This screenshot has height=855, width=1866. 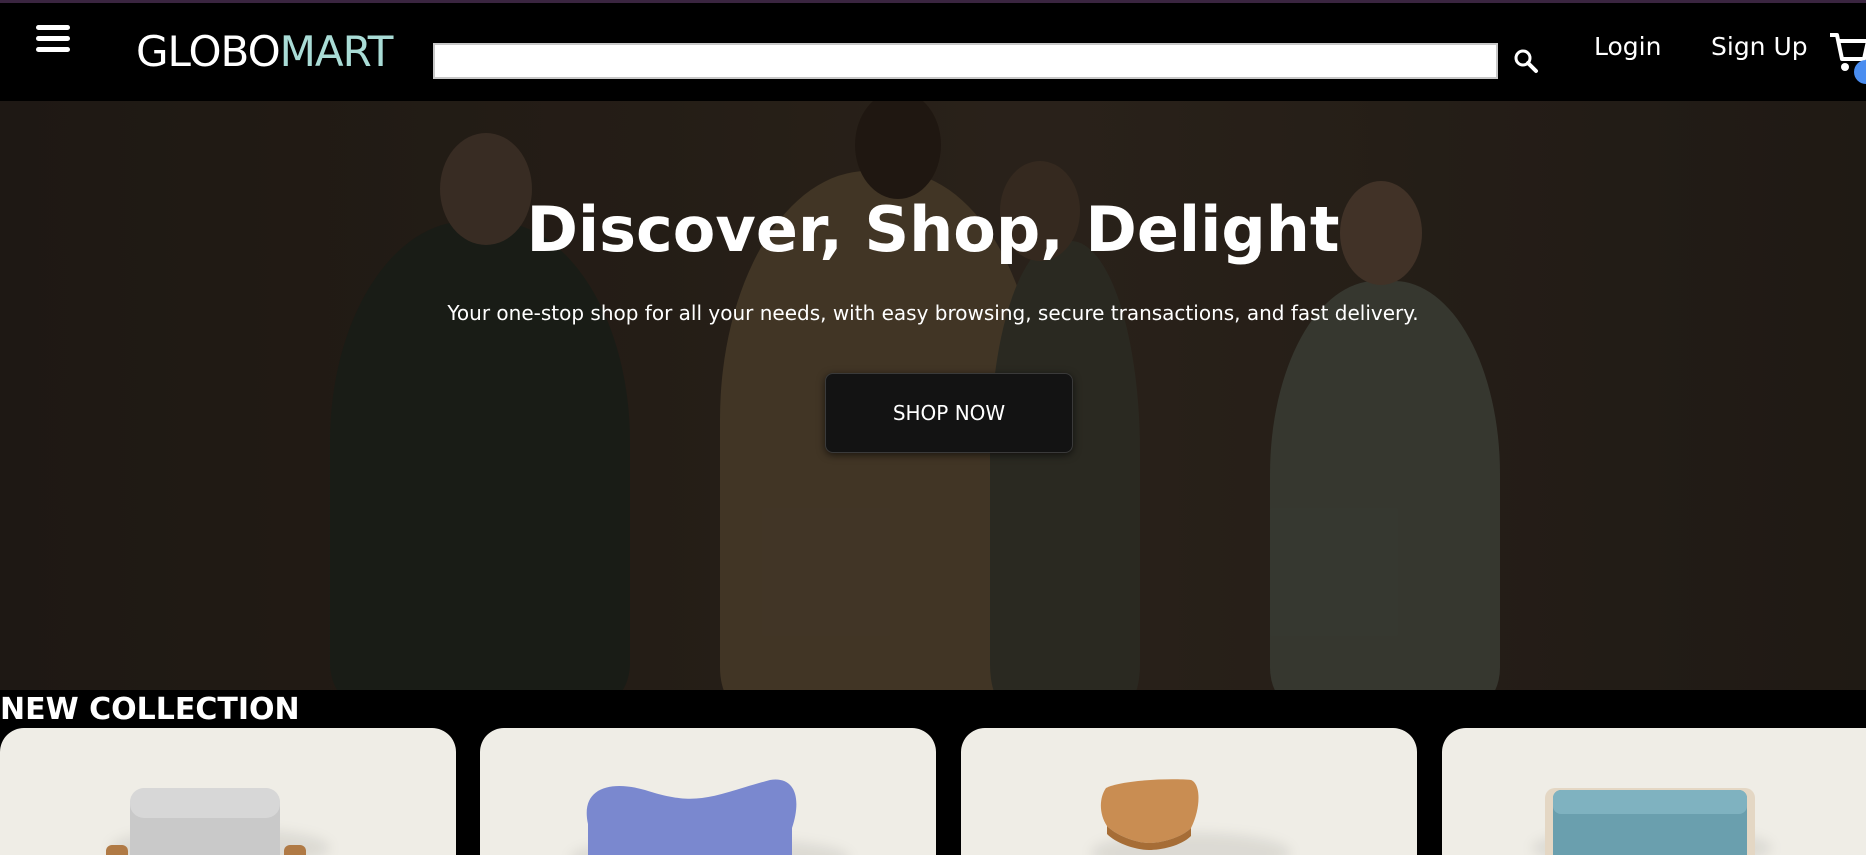 What do you see at coordinates (949, 413) in the screenshot?
I see `shop-now-button: SHOP NOW` at bounding box center [949, 413].